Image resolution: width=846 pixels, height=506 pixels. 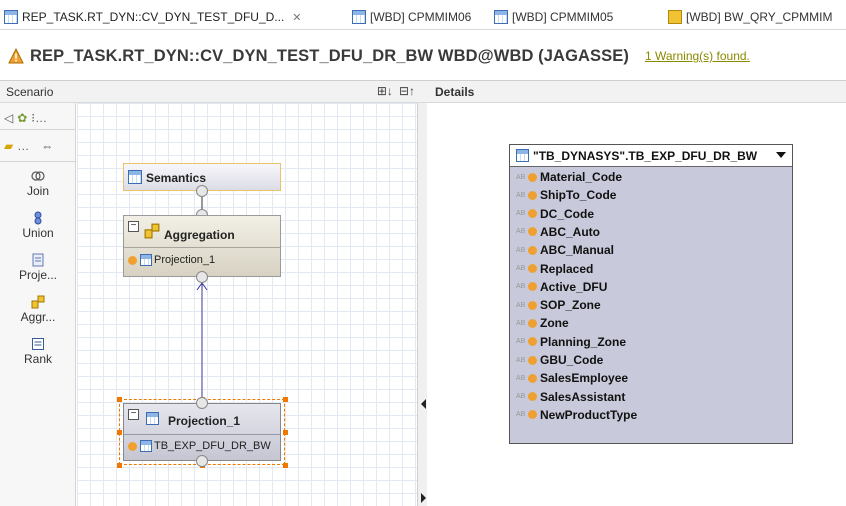 What do you see at coordinates (651, 305) in the screenshot?
I see `column-row: AB SOP_Zone` at bounding box center [651, 305].